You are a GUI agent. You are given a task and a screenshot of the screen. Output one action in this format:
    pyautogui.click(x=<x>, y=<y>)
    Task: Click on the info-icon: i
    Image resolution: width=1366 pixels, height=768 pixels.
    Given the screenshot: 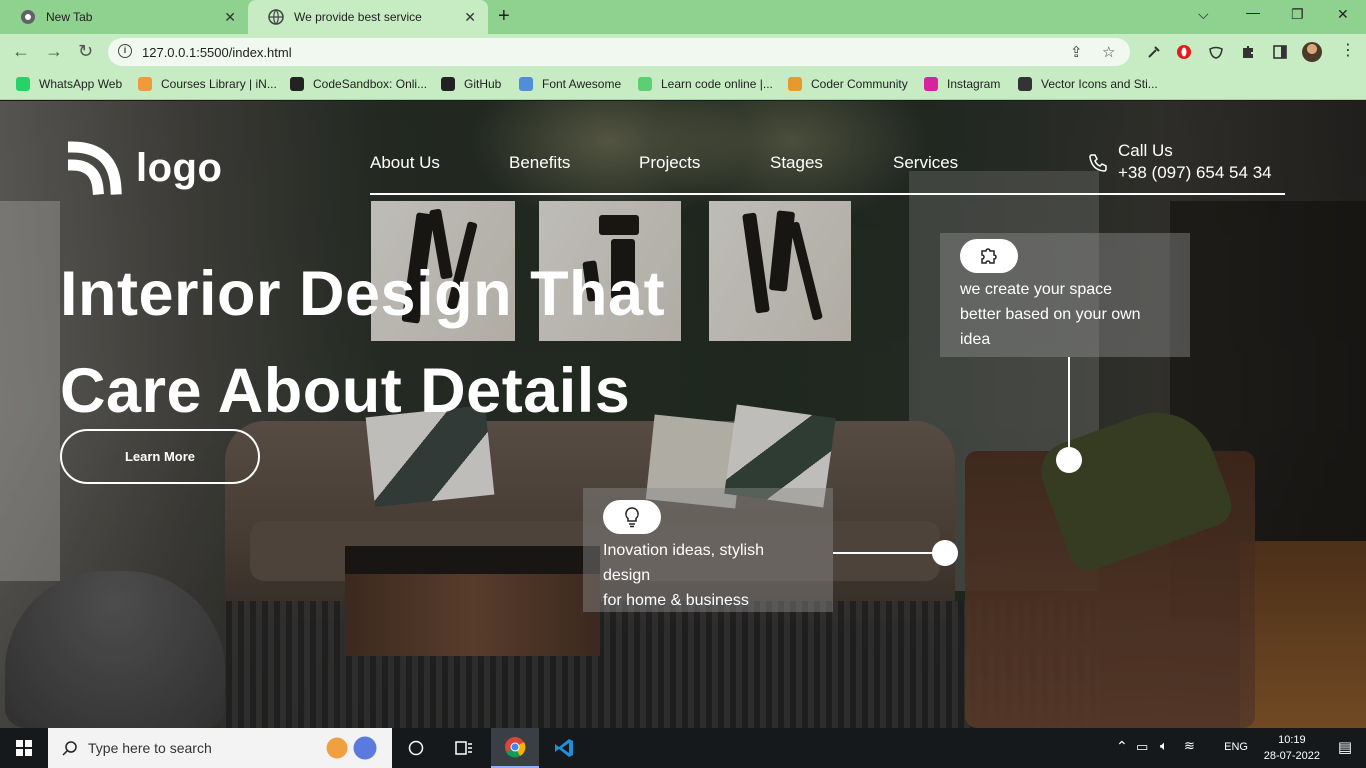 What is the action you would take?
    pyautogui.click(x=125, y=51)
    